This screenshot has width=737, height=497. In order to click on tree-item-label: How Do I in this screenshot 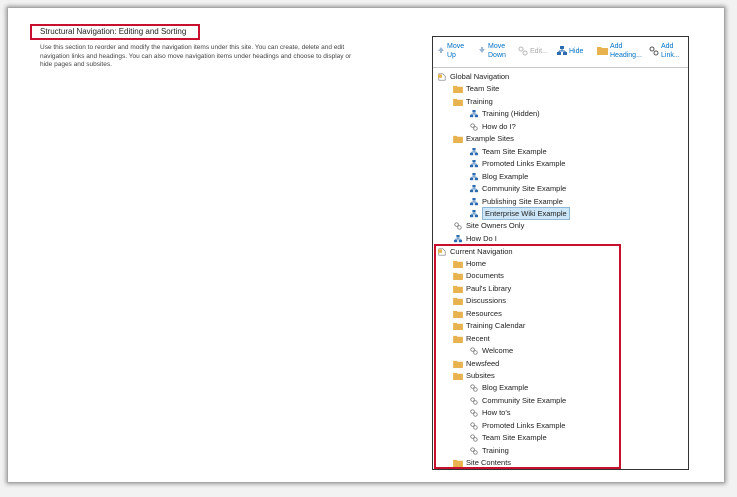, I will do `click(481, 238)`.